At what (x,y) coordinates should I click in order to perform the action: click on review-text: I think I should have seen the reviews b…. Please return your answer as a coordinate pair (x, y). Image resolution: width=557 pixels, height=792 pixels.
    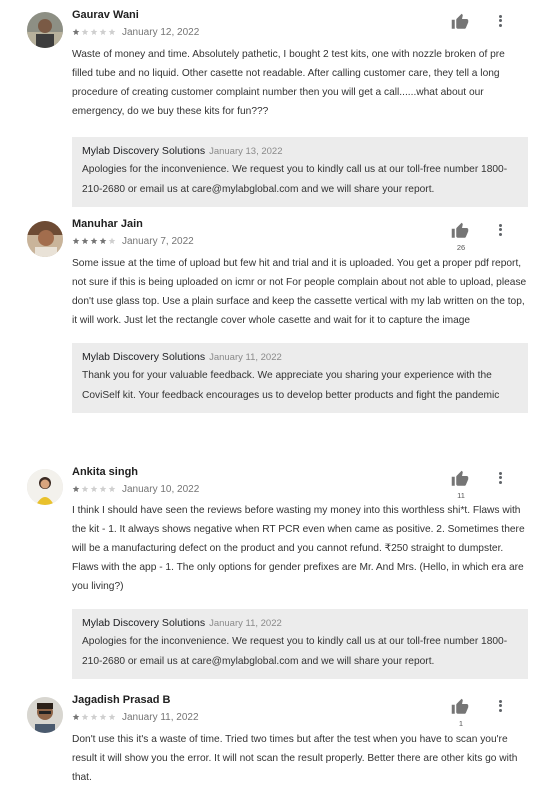
    Looking at the image, I should click on (298, 548).